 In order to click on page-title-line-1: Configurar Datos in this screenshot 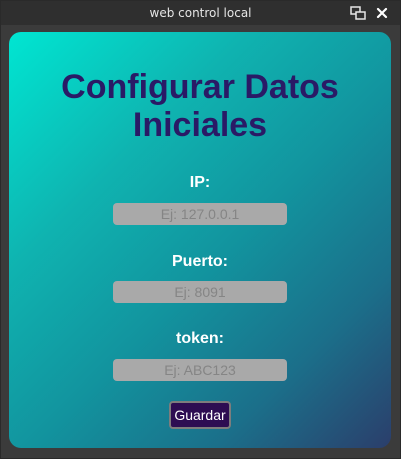, I will do `click(200, 87)`.